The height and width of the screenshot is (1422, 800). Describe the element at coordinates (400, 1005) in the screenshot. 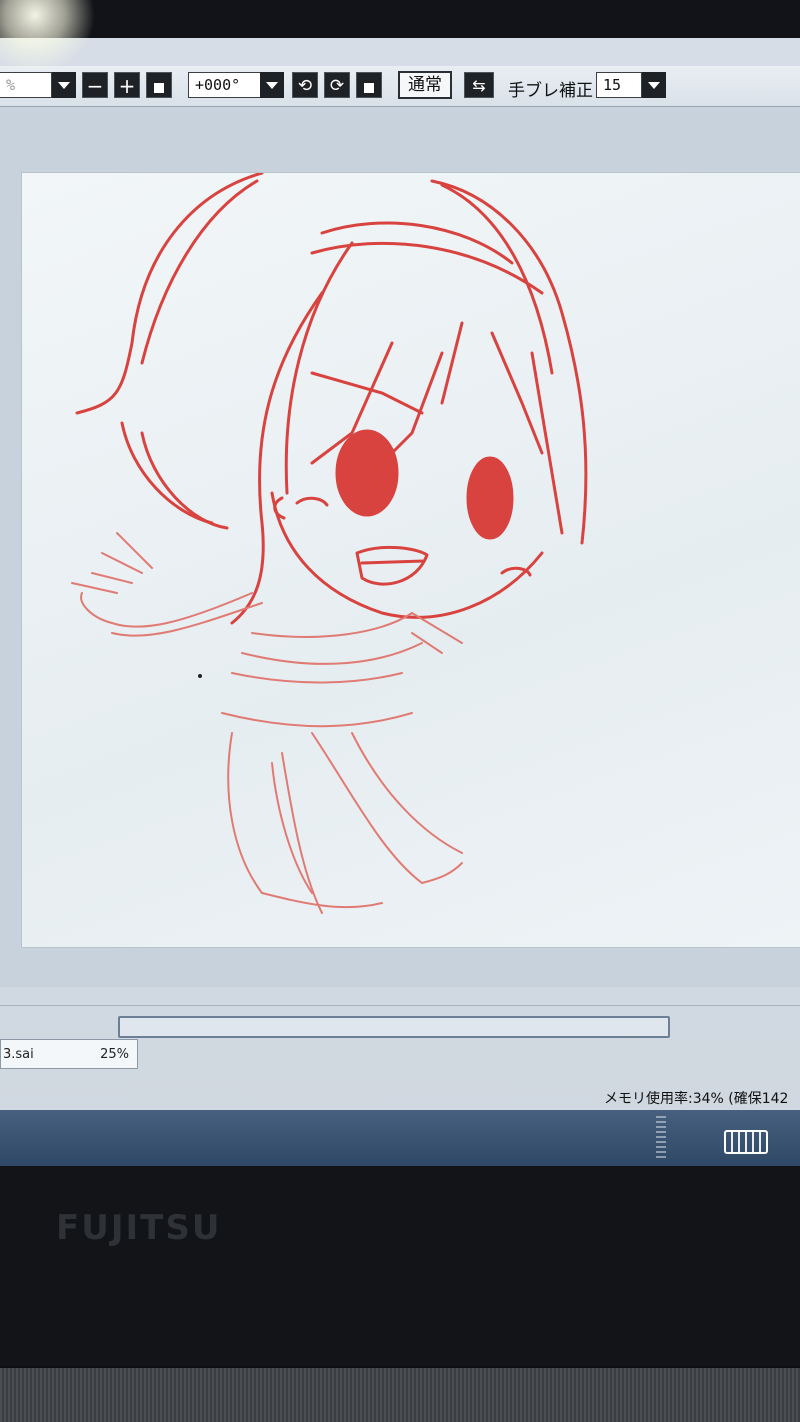

I see `scroll-track` at that location.